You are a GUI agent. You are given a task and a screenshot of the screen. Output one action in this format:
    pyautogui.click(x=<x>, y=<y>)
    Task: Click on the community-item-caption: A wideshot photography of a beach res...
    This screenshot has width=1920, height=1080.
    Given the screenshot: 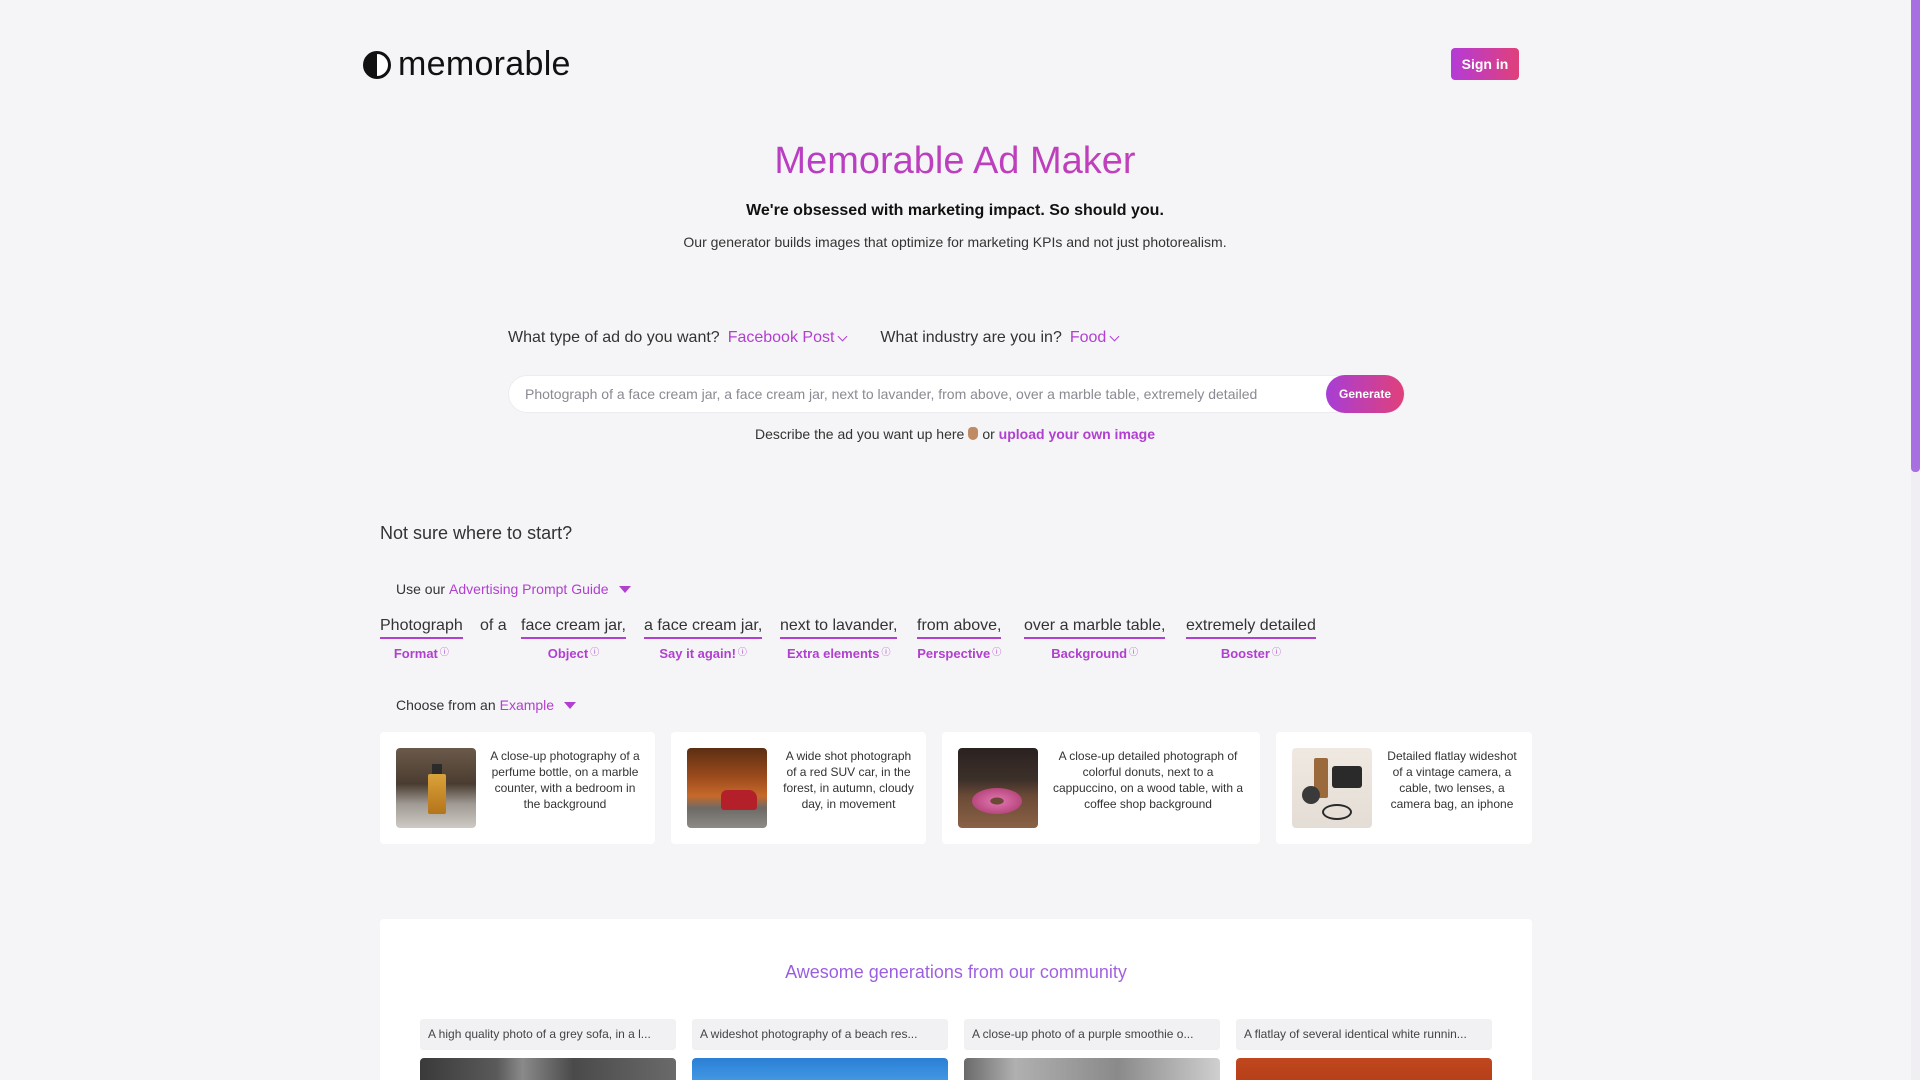 What is the action you would take?
    pyautogui.click(x=820, y=1034)
    